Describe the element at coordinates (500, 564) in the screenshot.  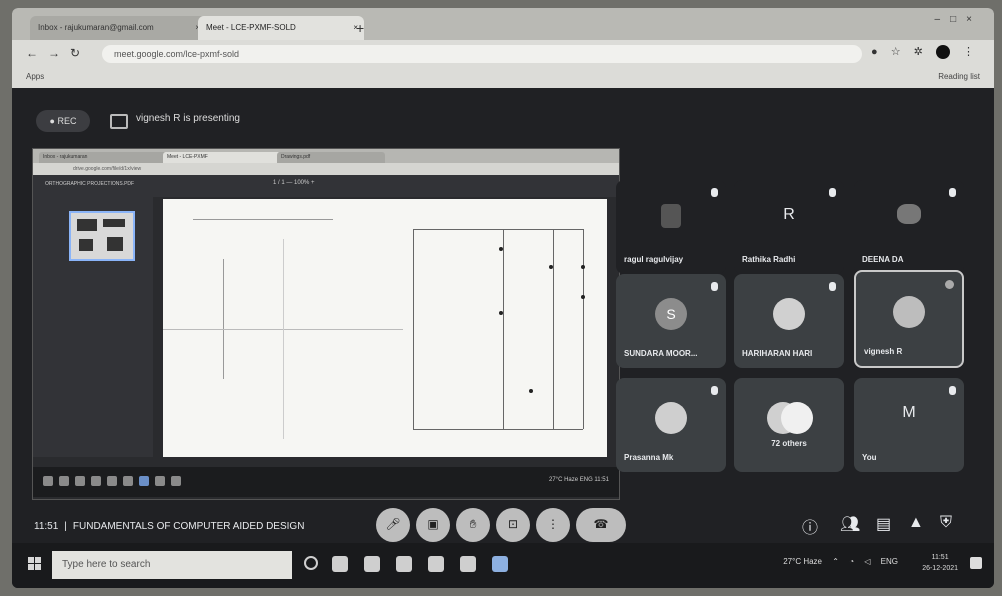
I see `chrome-icon` at that location.